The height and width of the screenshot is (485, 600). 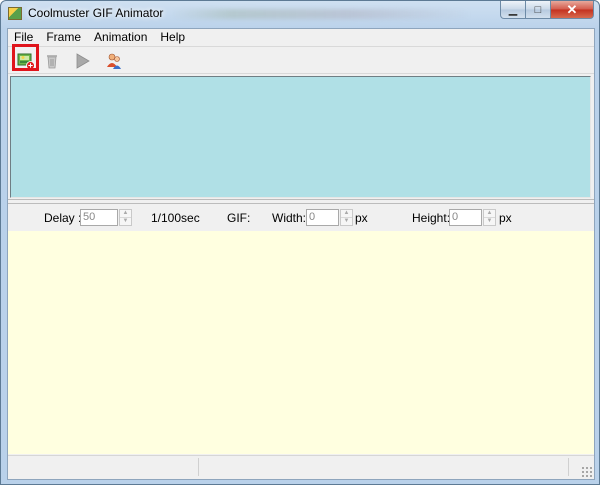 I want to click on delete-icon, so click(x=52, y=62).